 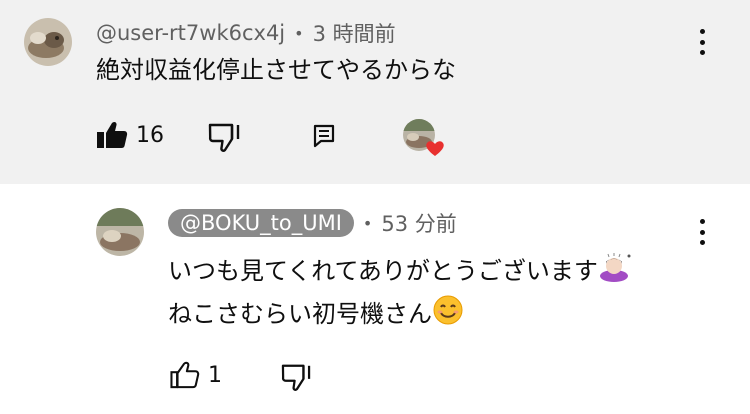 I want to click on reply-text-line-2: ねこさむらい初号機さん, so click(x=316, y=315).